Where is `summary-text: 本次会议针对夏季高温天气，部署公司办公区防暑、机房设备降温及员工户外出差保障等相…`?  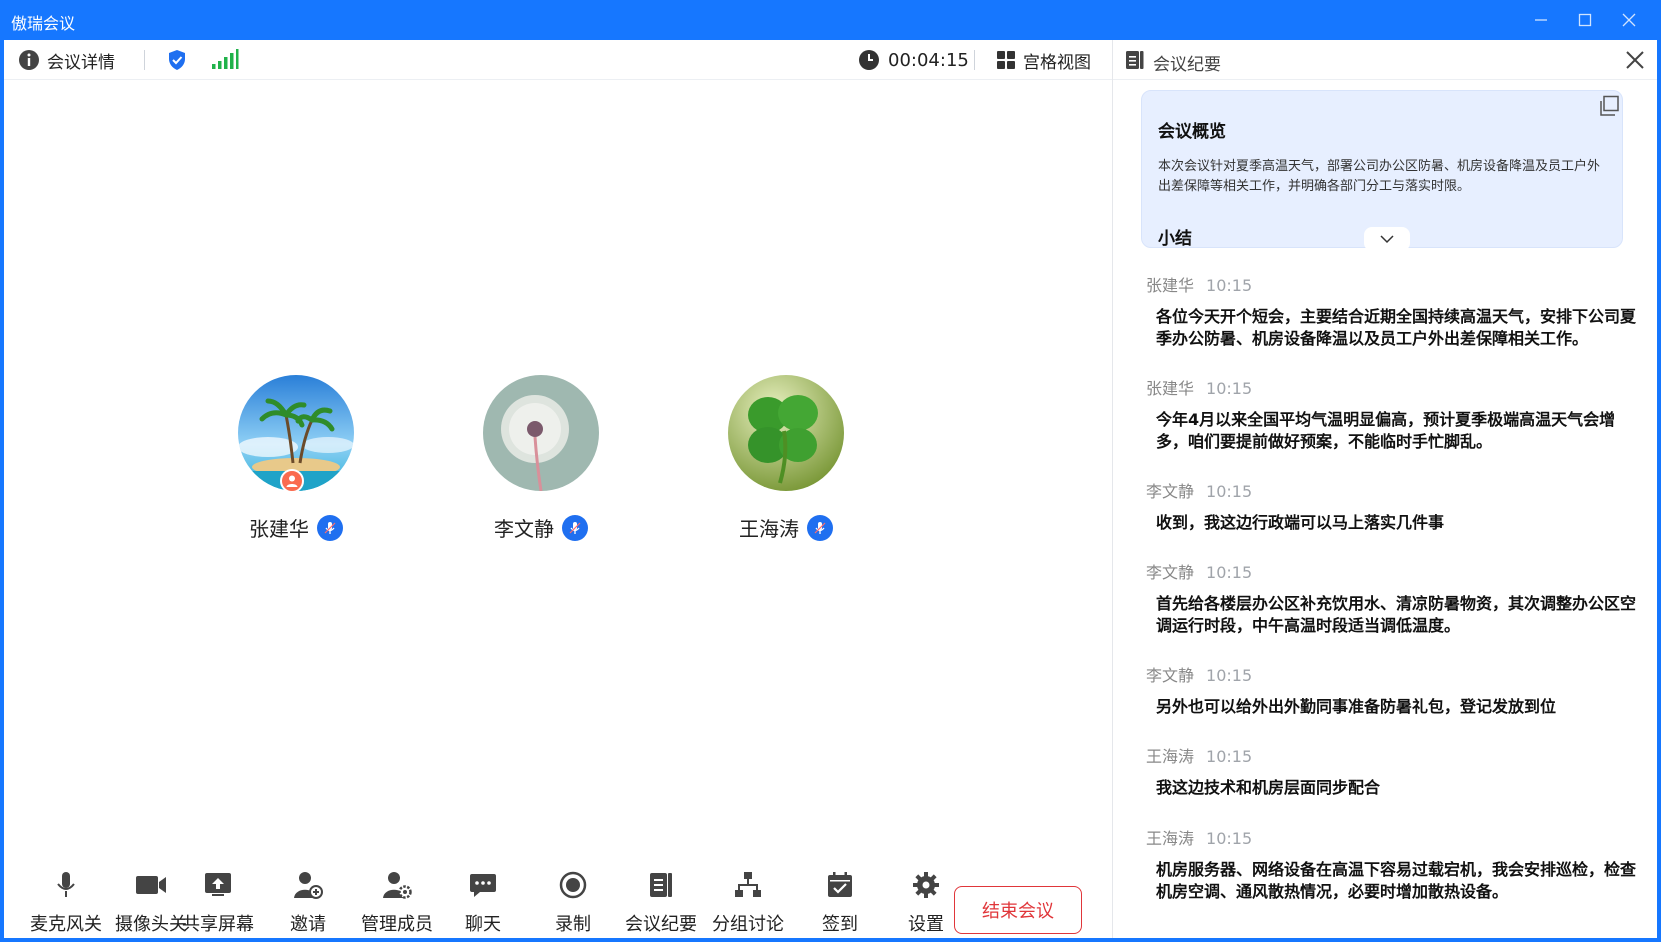
summary-text: 本次会议针对夏季高温天气，部署公司办公区防暑、机房设备降温及员工户外出差保障等相… is located at coordinates (1379, 176).